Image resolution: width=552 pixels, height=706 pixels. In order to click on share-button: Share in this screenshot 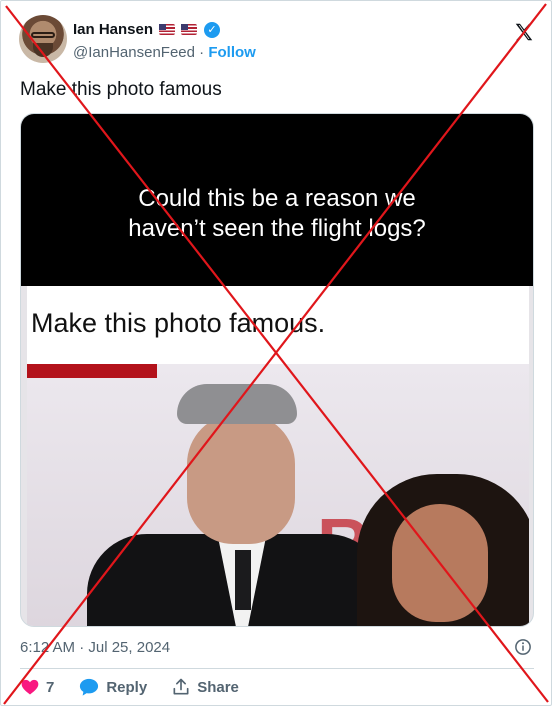, I will do `click(205, 687)`.